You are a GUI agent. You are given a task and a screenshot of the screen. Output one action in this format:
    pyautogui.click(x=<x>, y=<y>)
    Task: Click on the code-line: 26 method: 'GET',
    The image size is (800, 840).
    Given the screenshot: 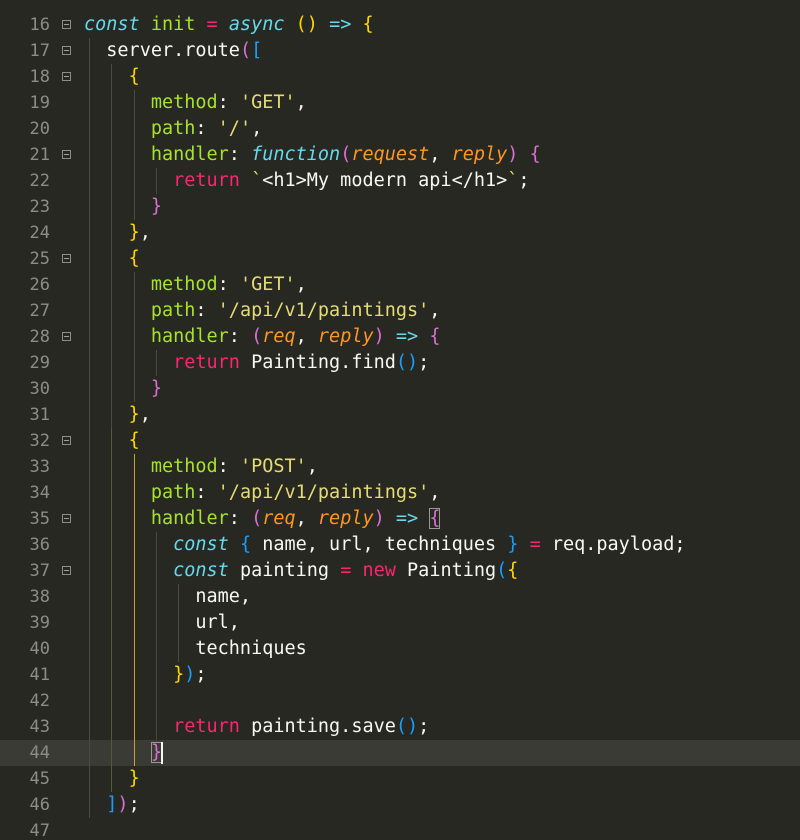 What is the action you would take?
    pyautogui.click(x=400, y=285)
    